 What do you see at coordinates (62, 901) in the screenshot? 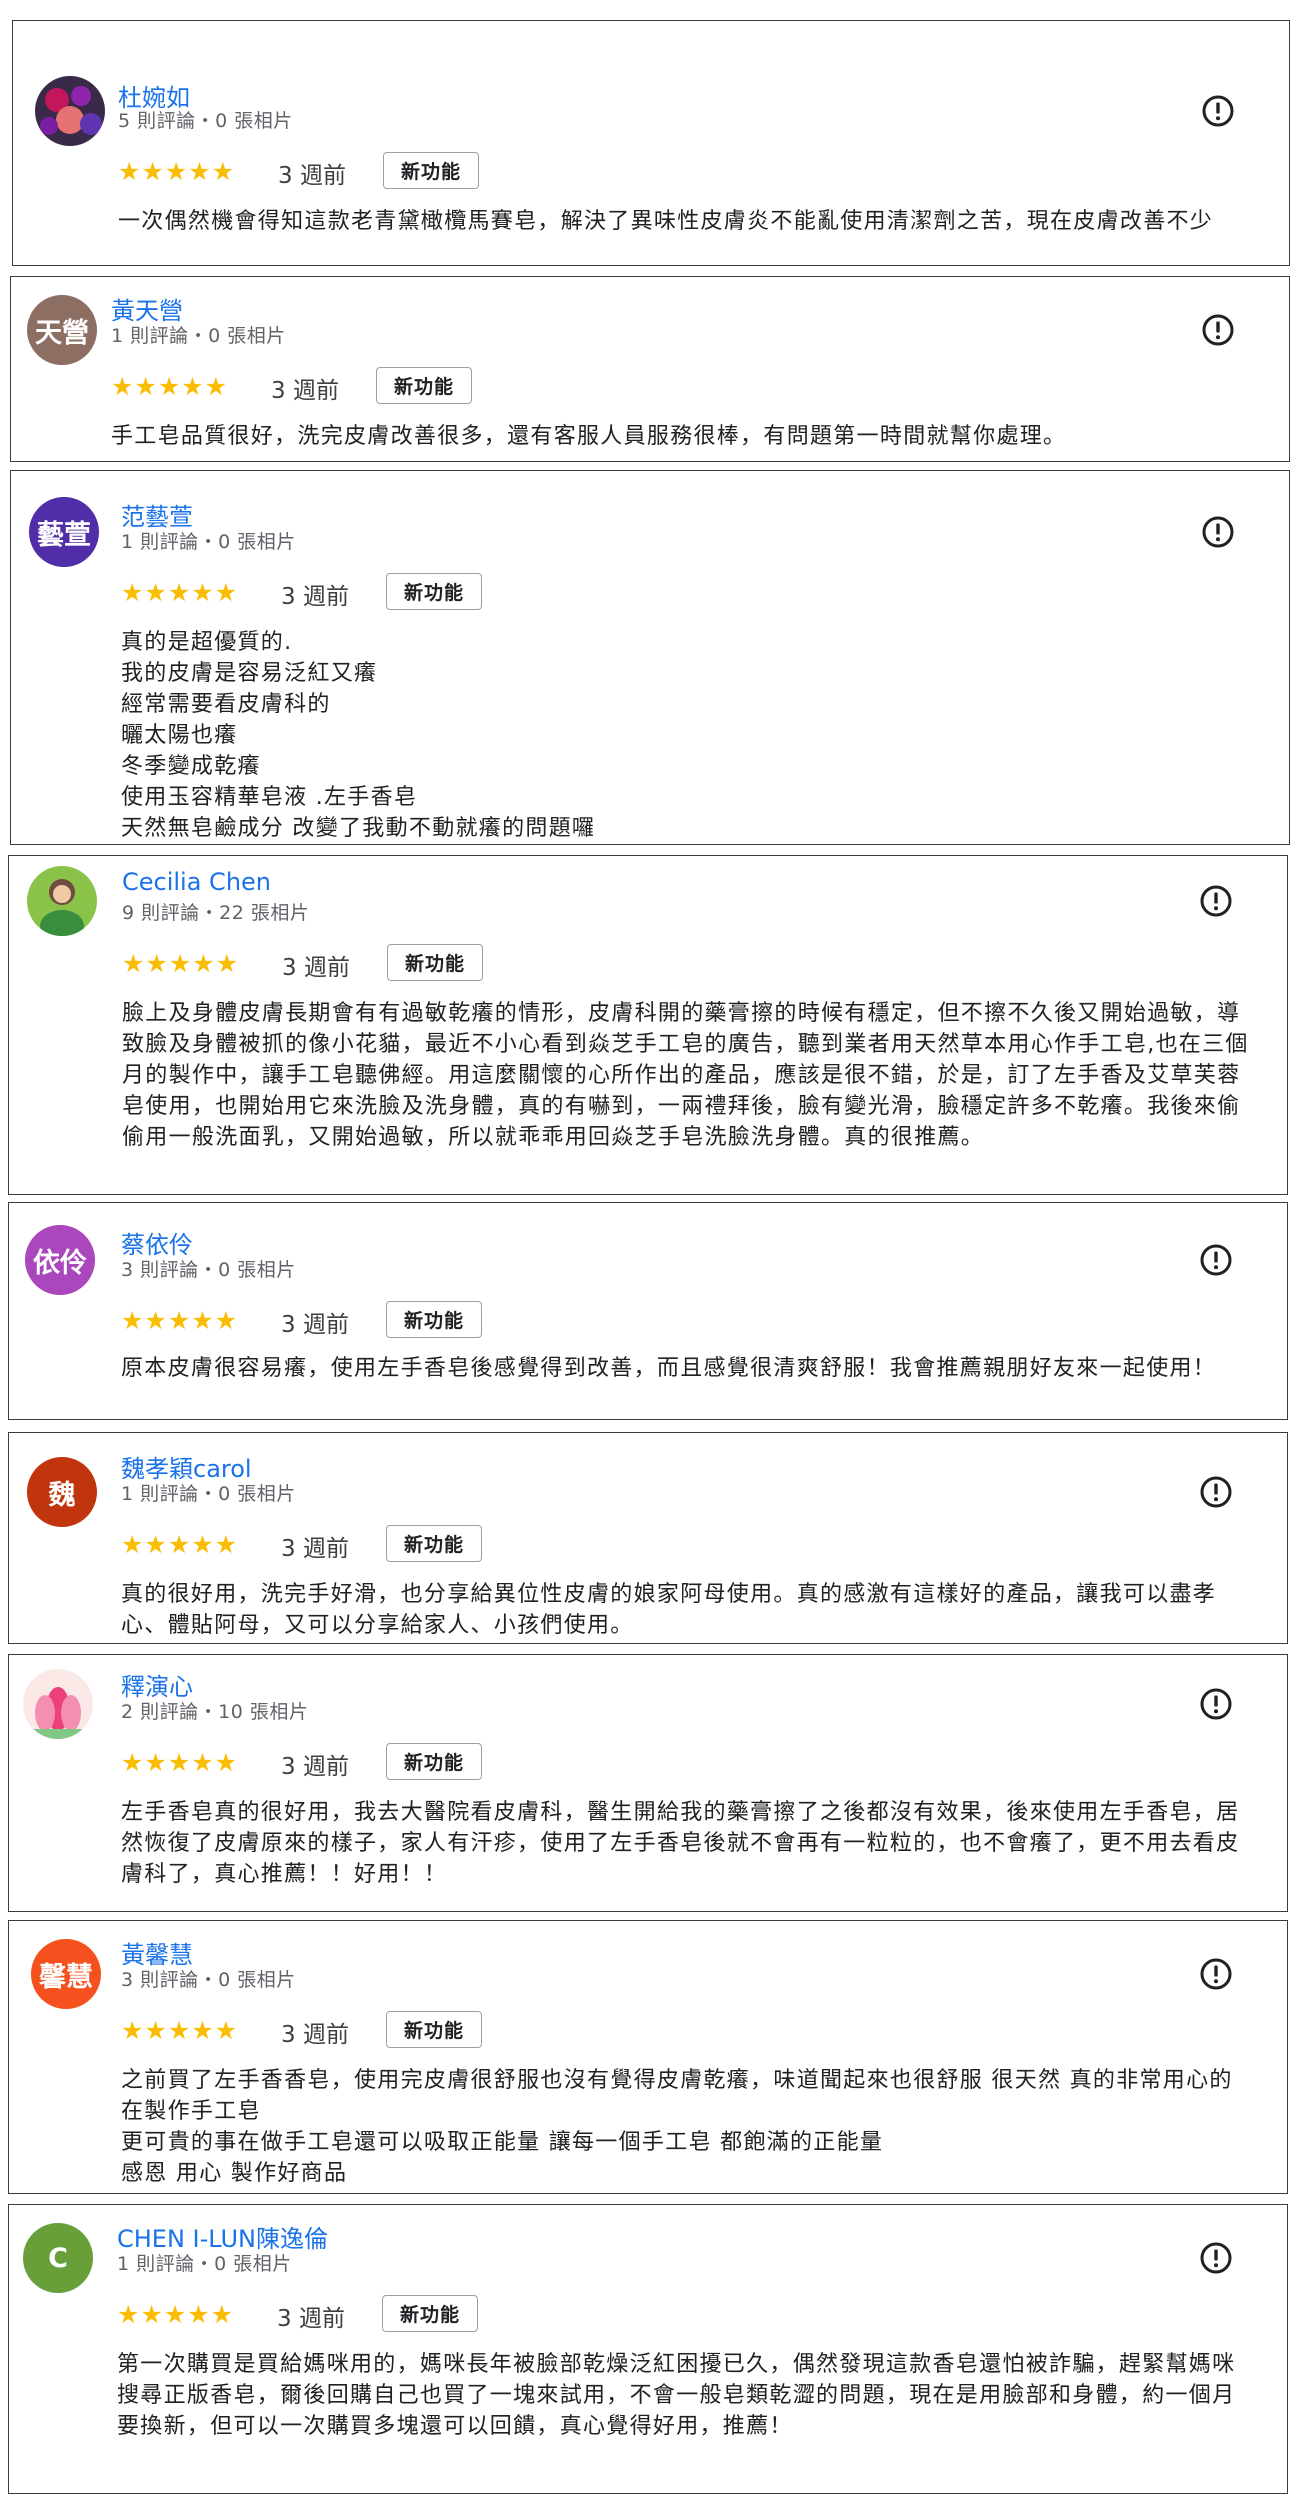
I see `person-photo-avatar` at bounding box center [62, 901].